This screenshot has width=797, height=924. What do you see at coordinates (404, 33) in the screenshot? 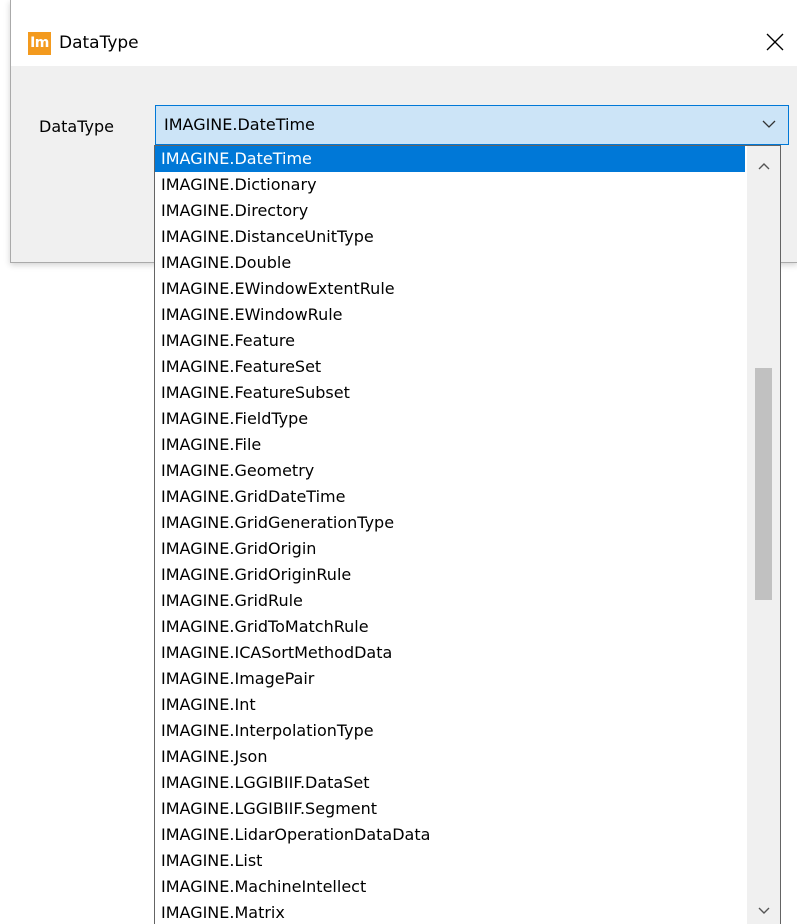
I see `title-bar: Im DataType` at bounding box center [404, 33].